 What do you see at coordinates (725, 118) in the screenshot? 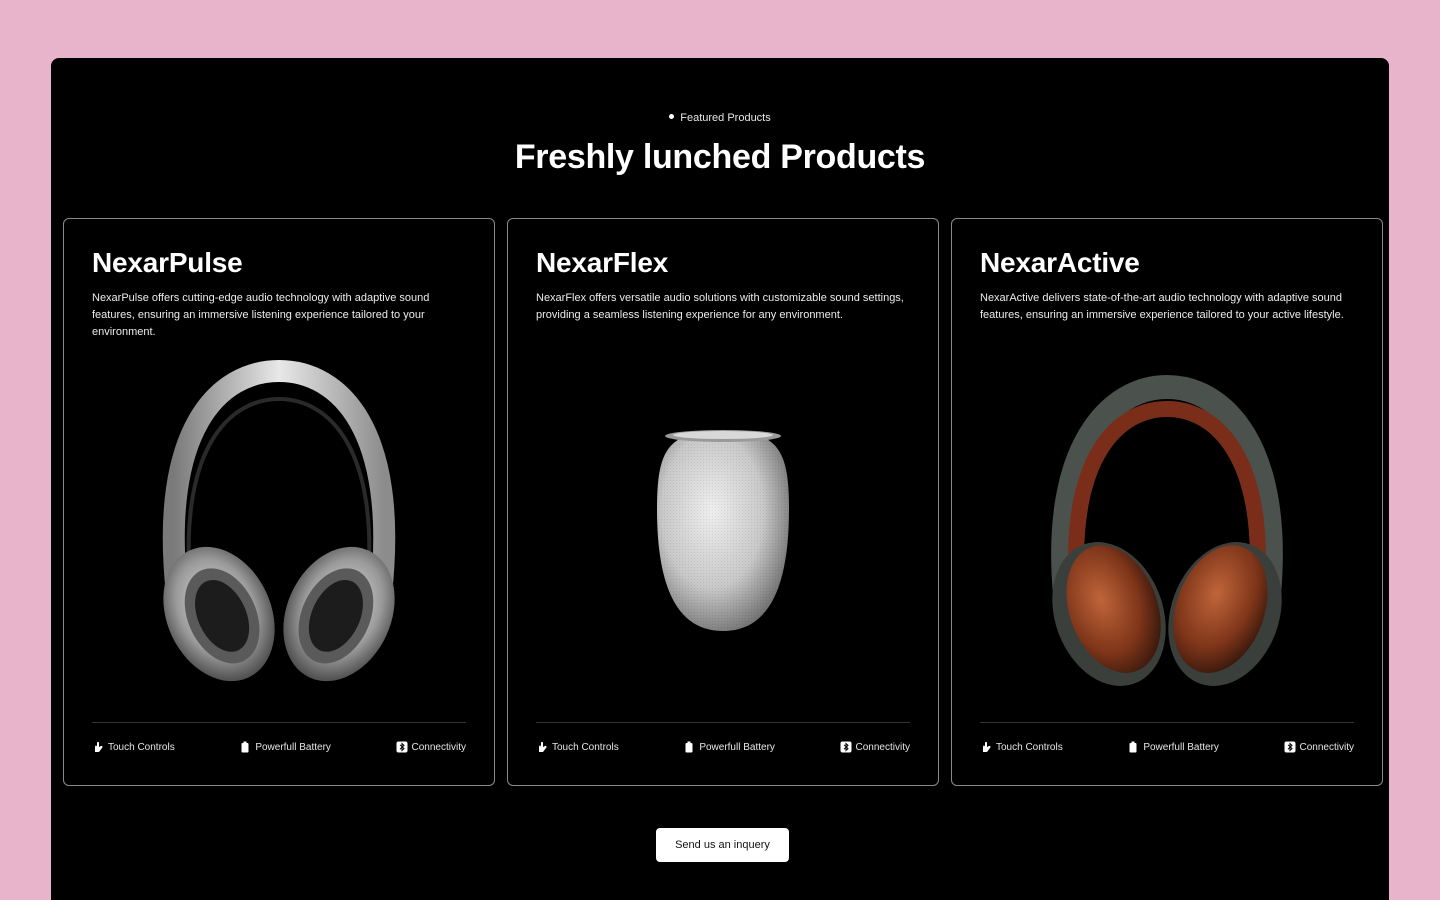
I see `eyebrow-label: Featured Products` at bounding box center [725, 118].